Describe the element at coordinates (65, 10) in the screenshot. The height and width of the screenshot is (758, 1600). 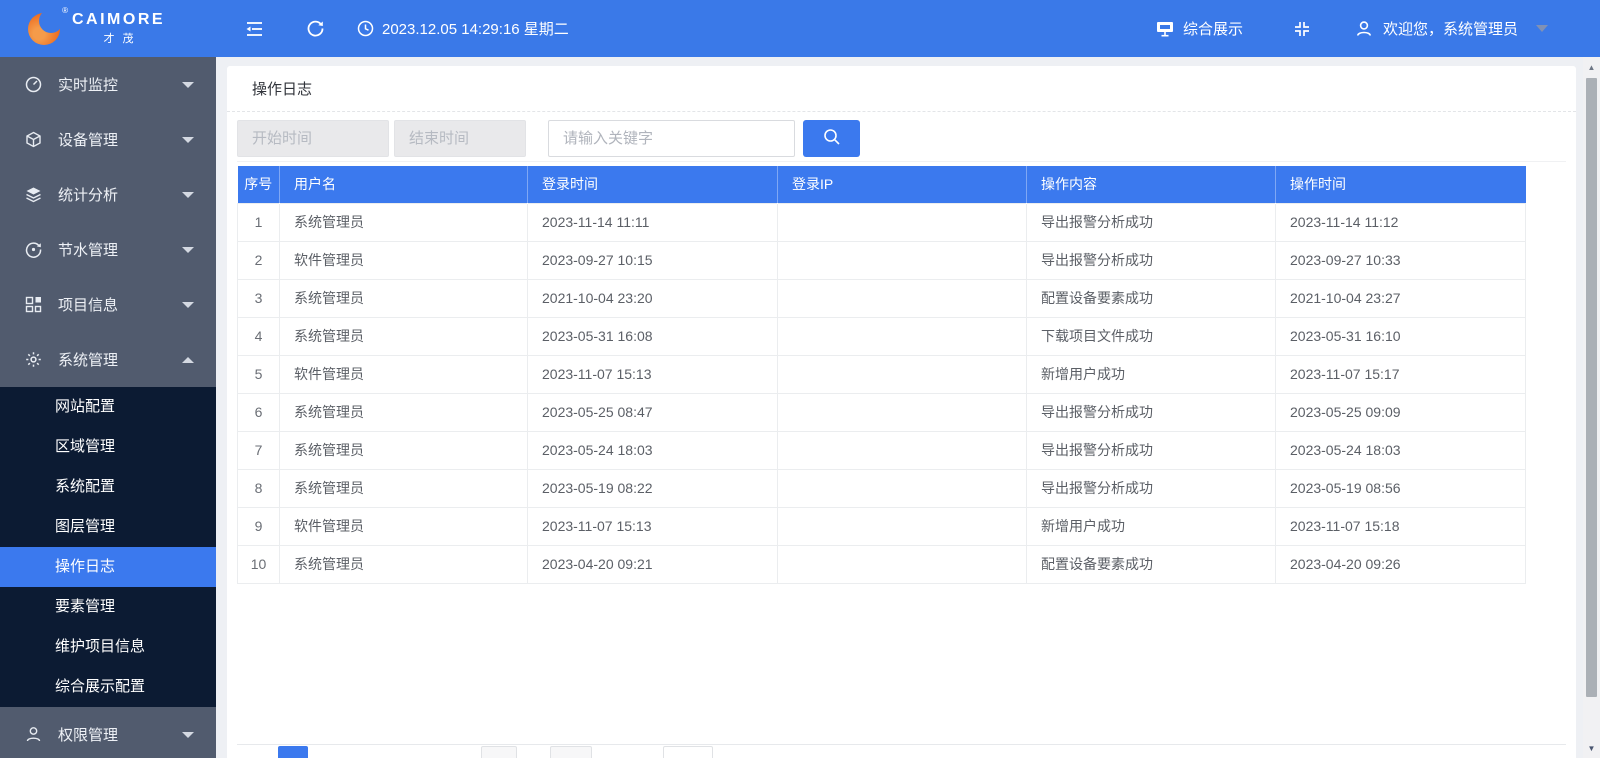
I see `registered-mark: ®` at that location.